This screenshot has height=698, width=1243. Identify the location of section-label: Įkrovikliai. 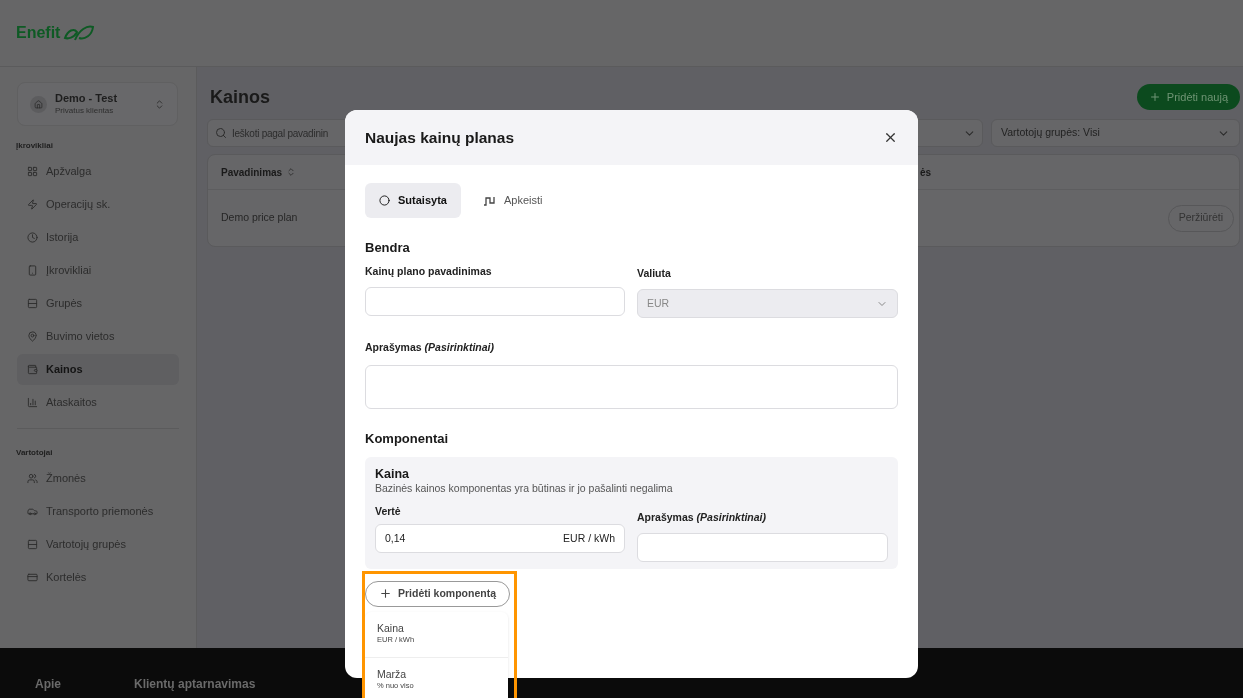
(35, 146).